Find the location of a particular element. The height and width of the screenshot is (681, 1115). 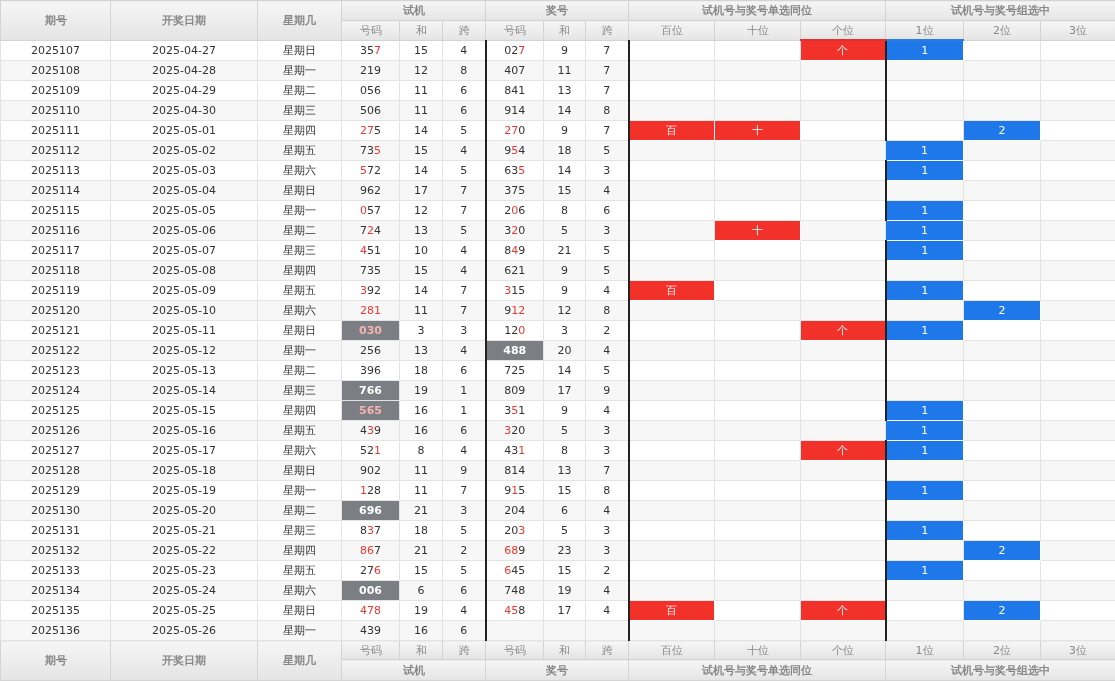

table-cell: 13 is located at coordinates (564, 90).